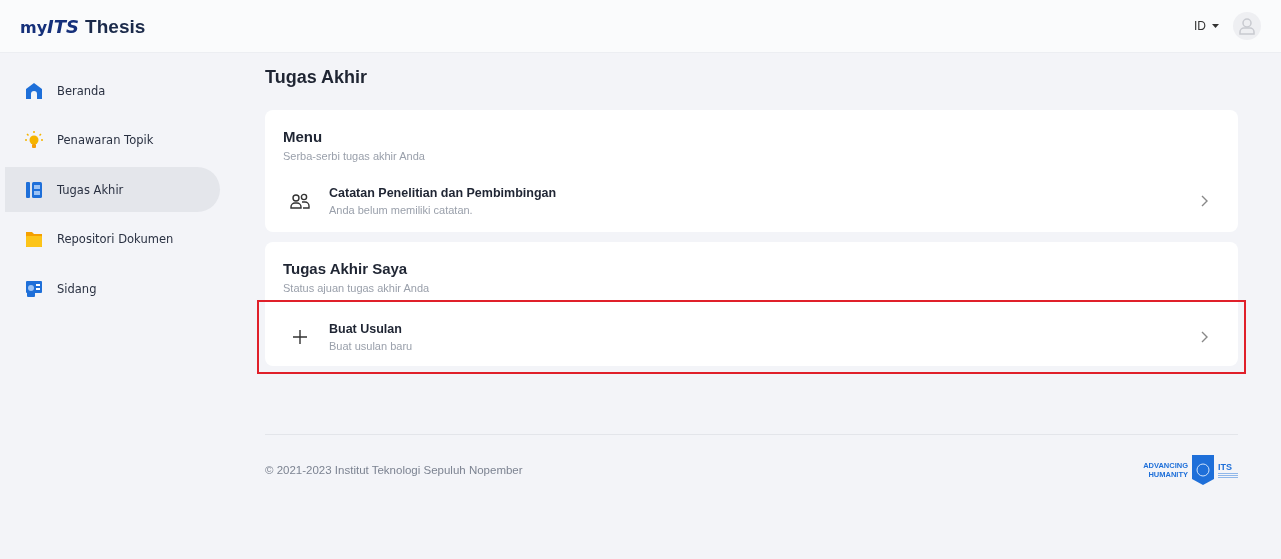 This screenshot has width=1281, height=559. I want to click on row-subtitle: Buat usulan baru, so click(371, 346).